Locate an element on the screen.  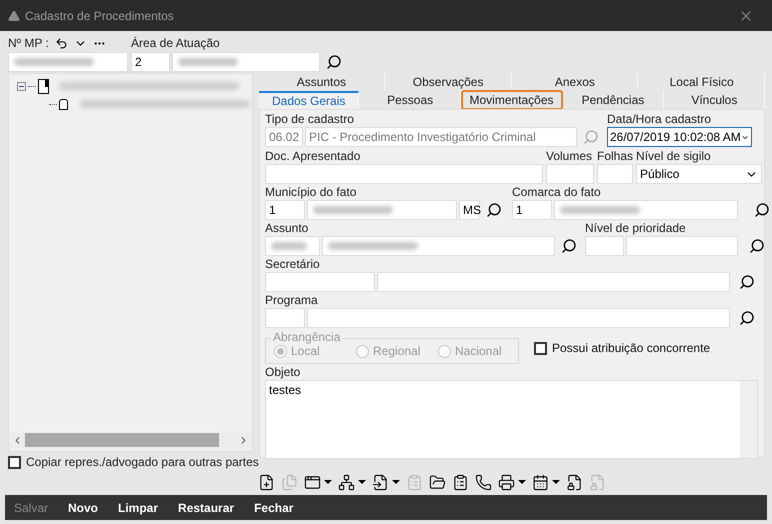
field-label: Data/Hora cadastro is located at coordinates (659, 119).